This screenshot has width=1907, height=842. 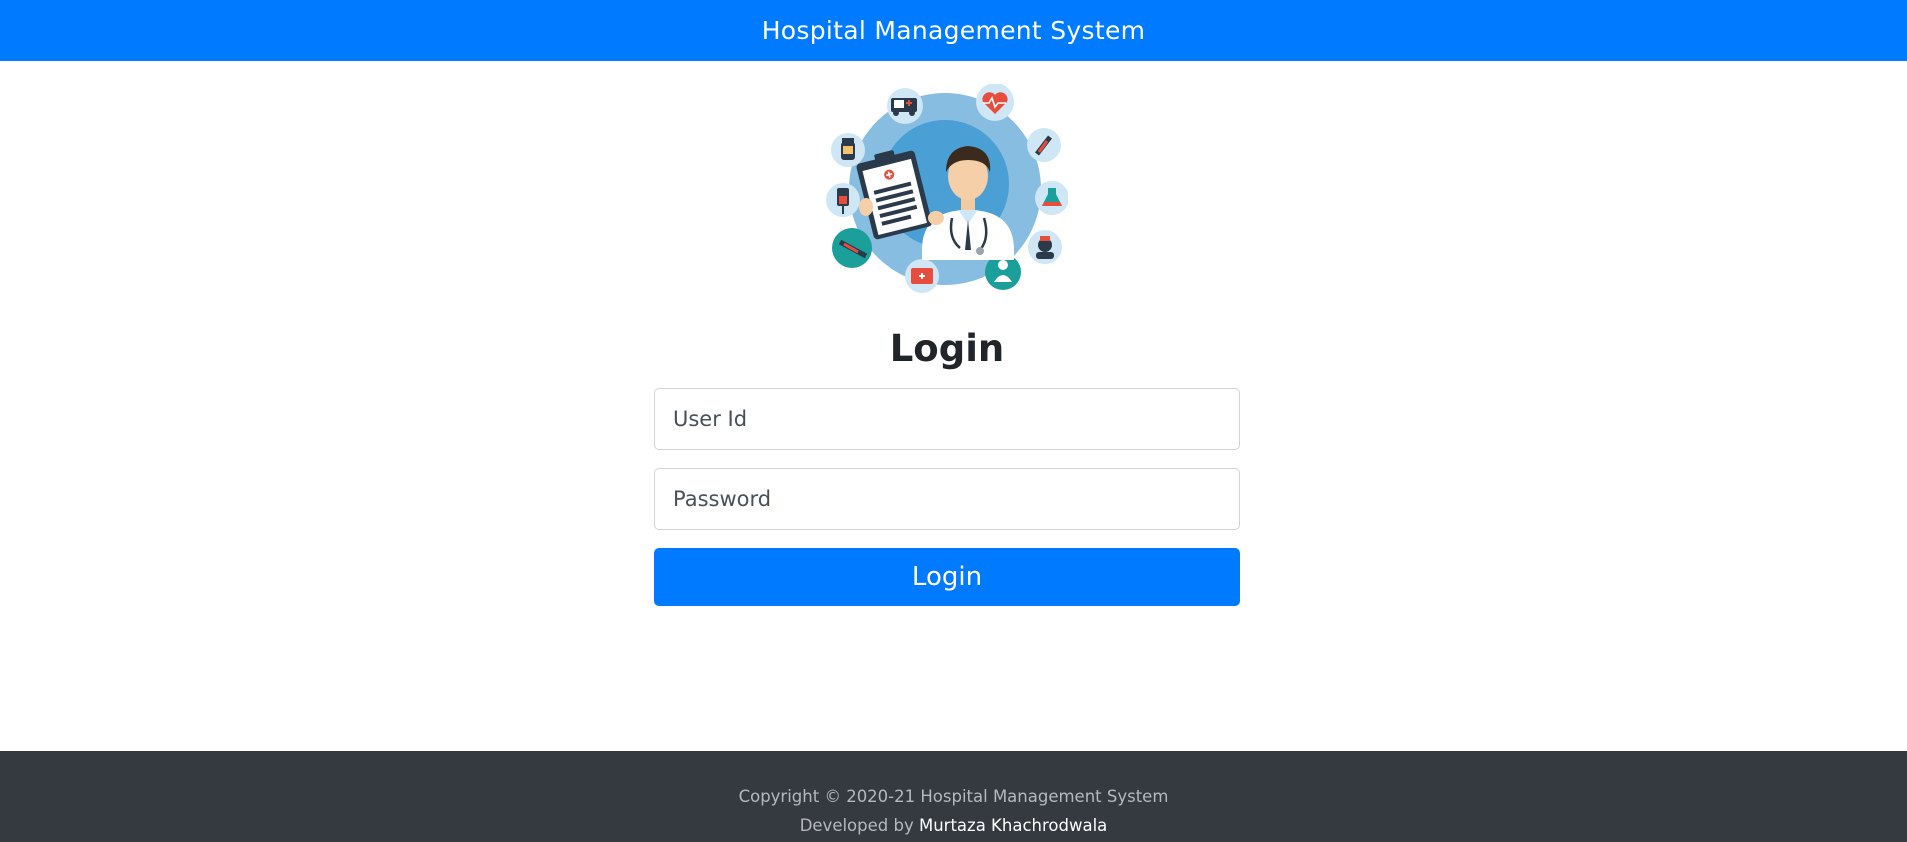 I want to click on login-heading: Login, so click(x=947, y=348).